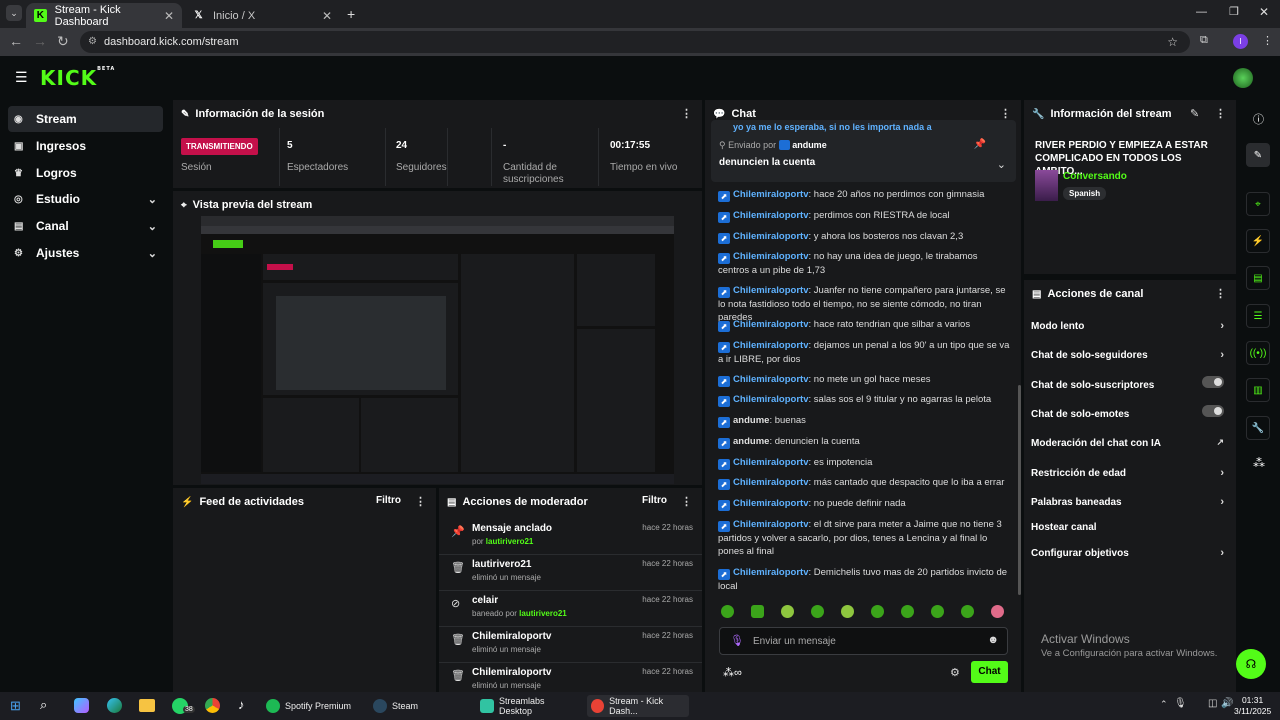  I want to click on bookmark-star-icon: ☆, so click(1172, 42).